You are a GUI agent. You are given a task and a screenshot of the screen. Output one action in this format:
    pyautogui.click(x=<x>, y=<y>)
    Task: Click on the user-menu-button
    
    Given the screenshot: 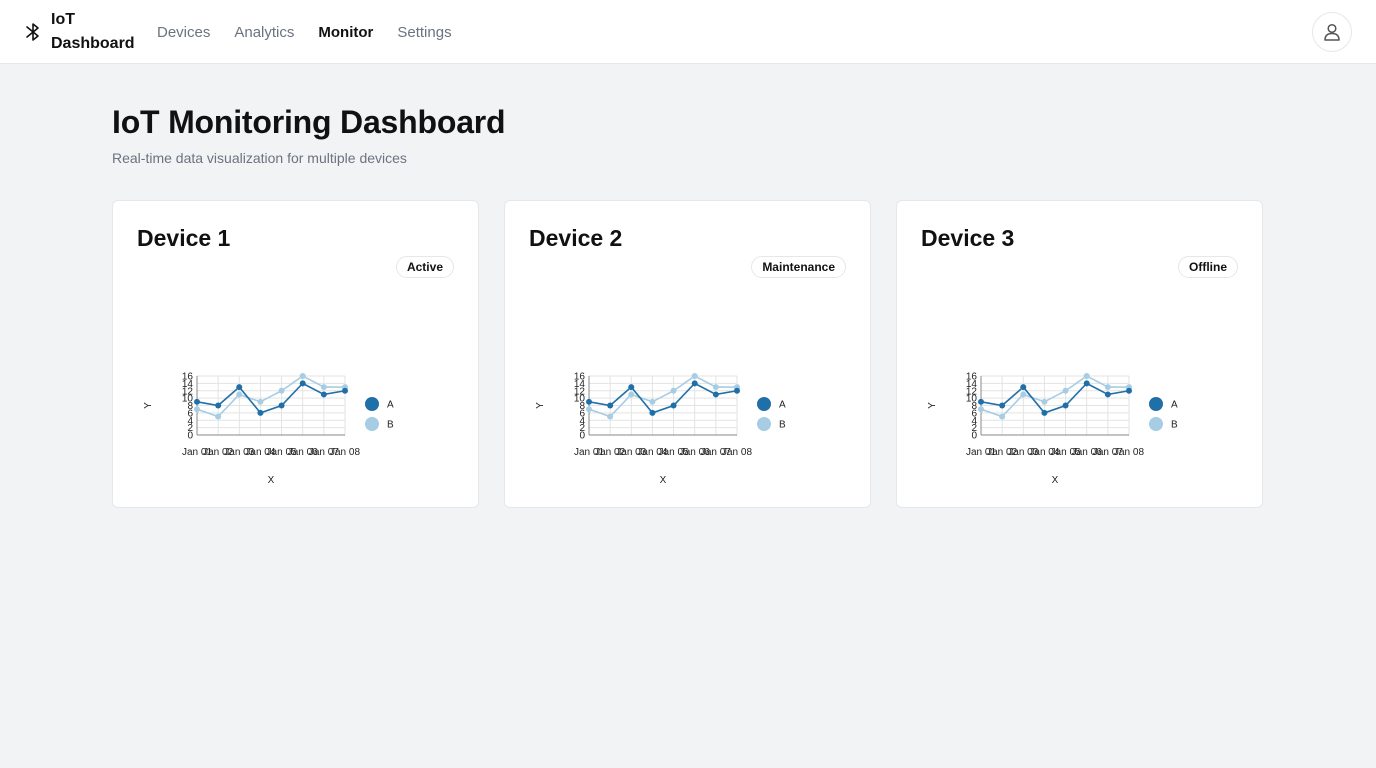 What is the action you would take?
    pyautogui.click(x=1332, y=32)
    